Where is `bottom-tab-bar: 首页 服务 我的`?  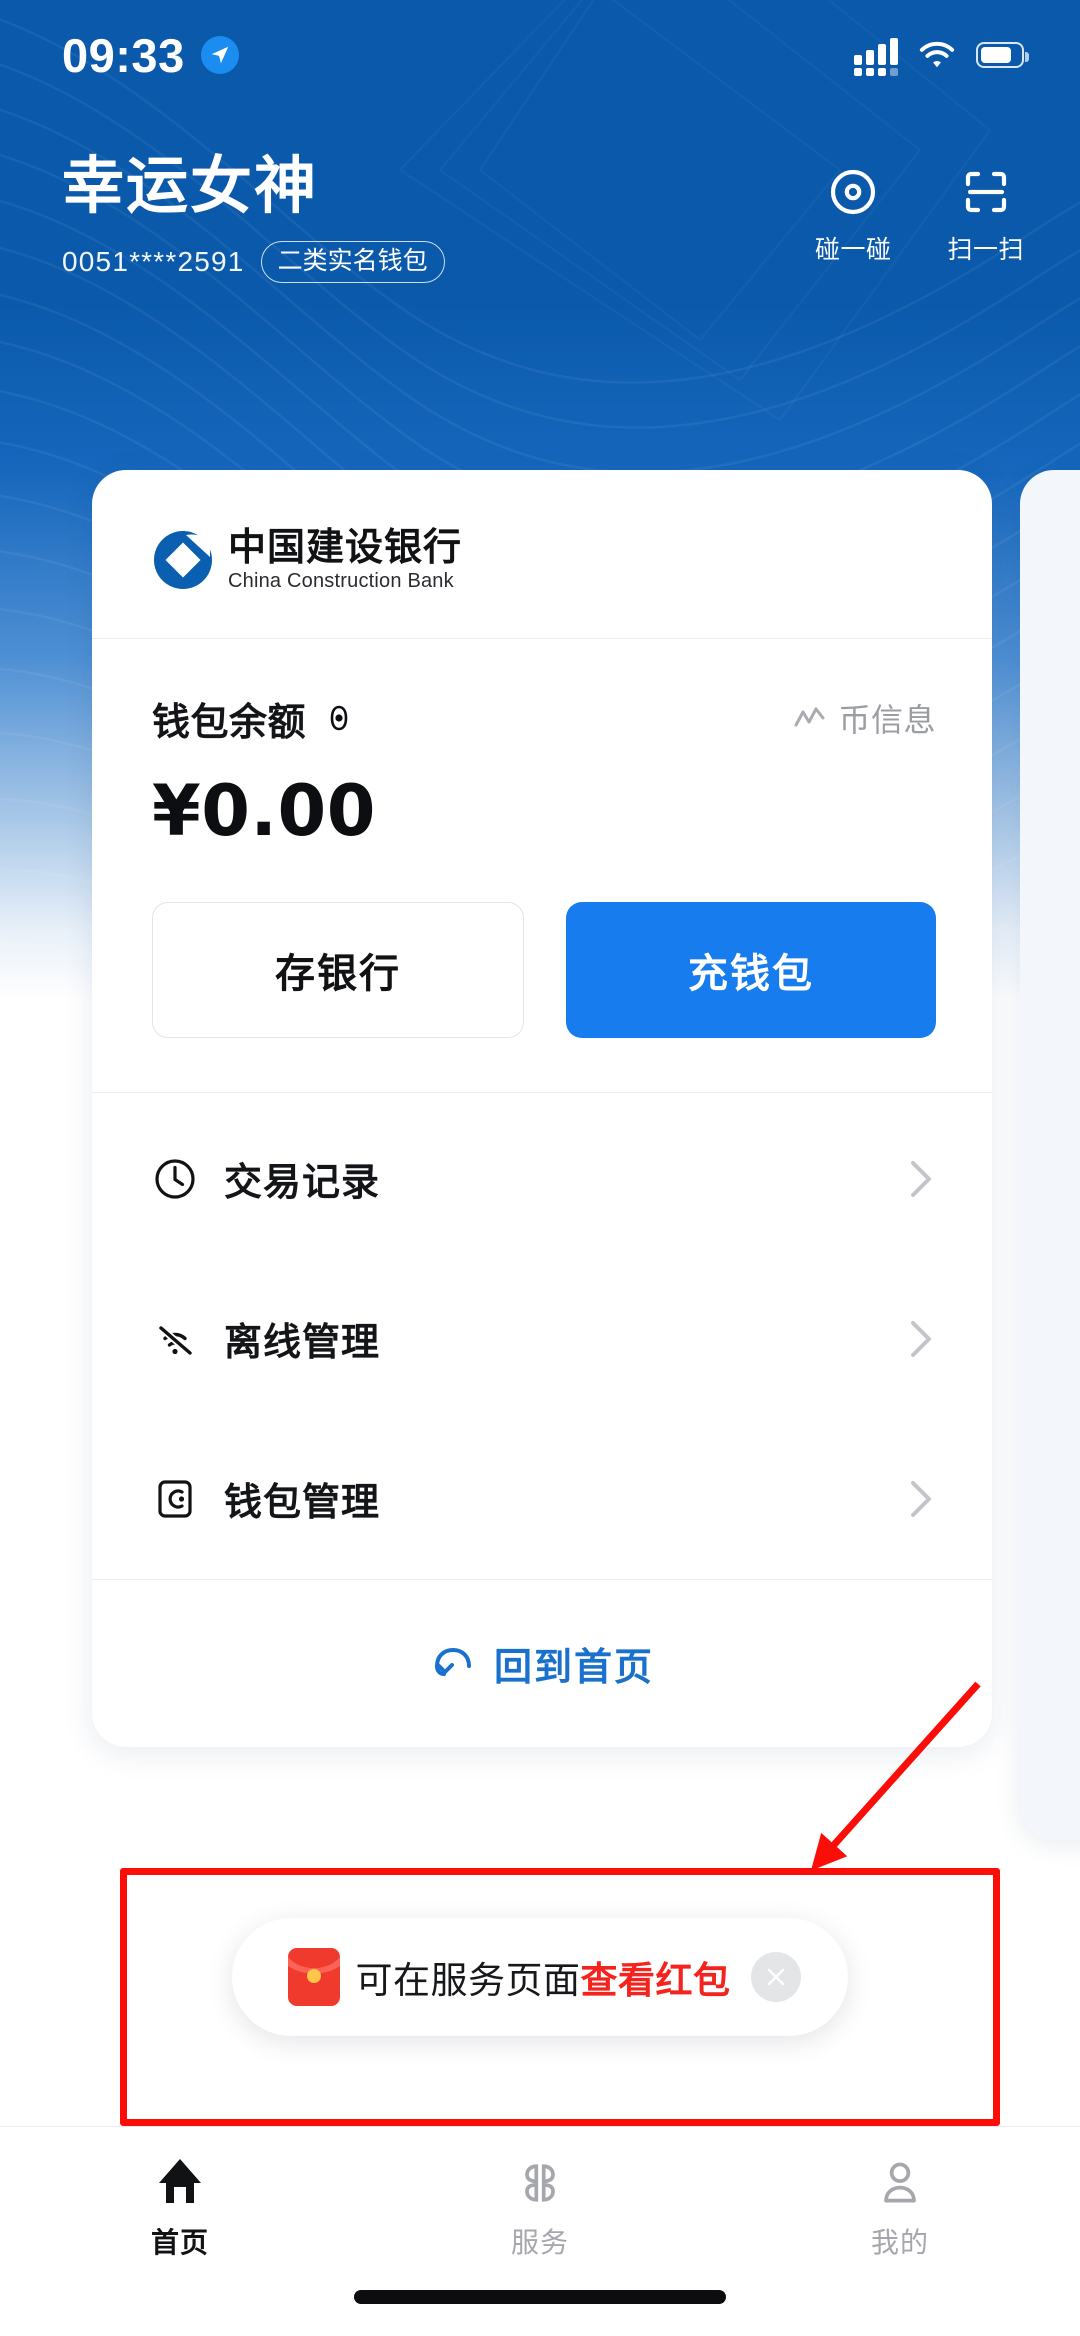 bottom-tab-bar: 首页 服务 我的 is located at coordinates (540, 2231).